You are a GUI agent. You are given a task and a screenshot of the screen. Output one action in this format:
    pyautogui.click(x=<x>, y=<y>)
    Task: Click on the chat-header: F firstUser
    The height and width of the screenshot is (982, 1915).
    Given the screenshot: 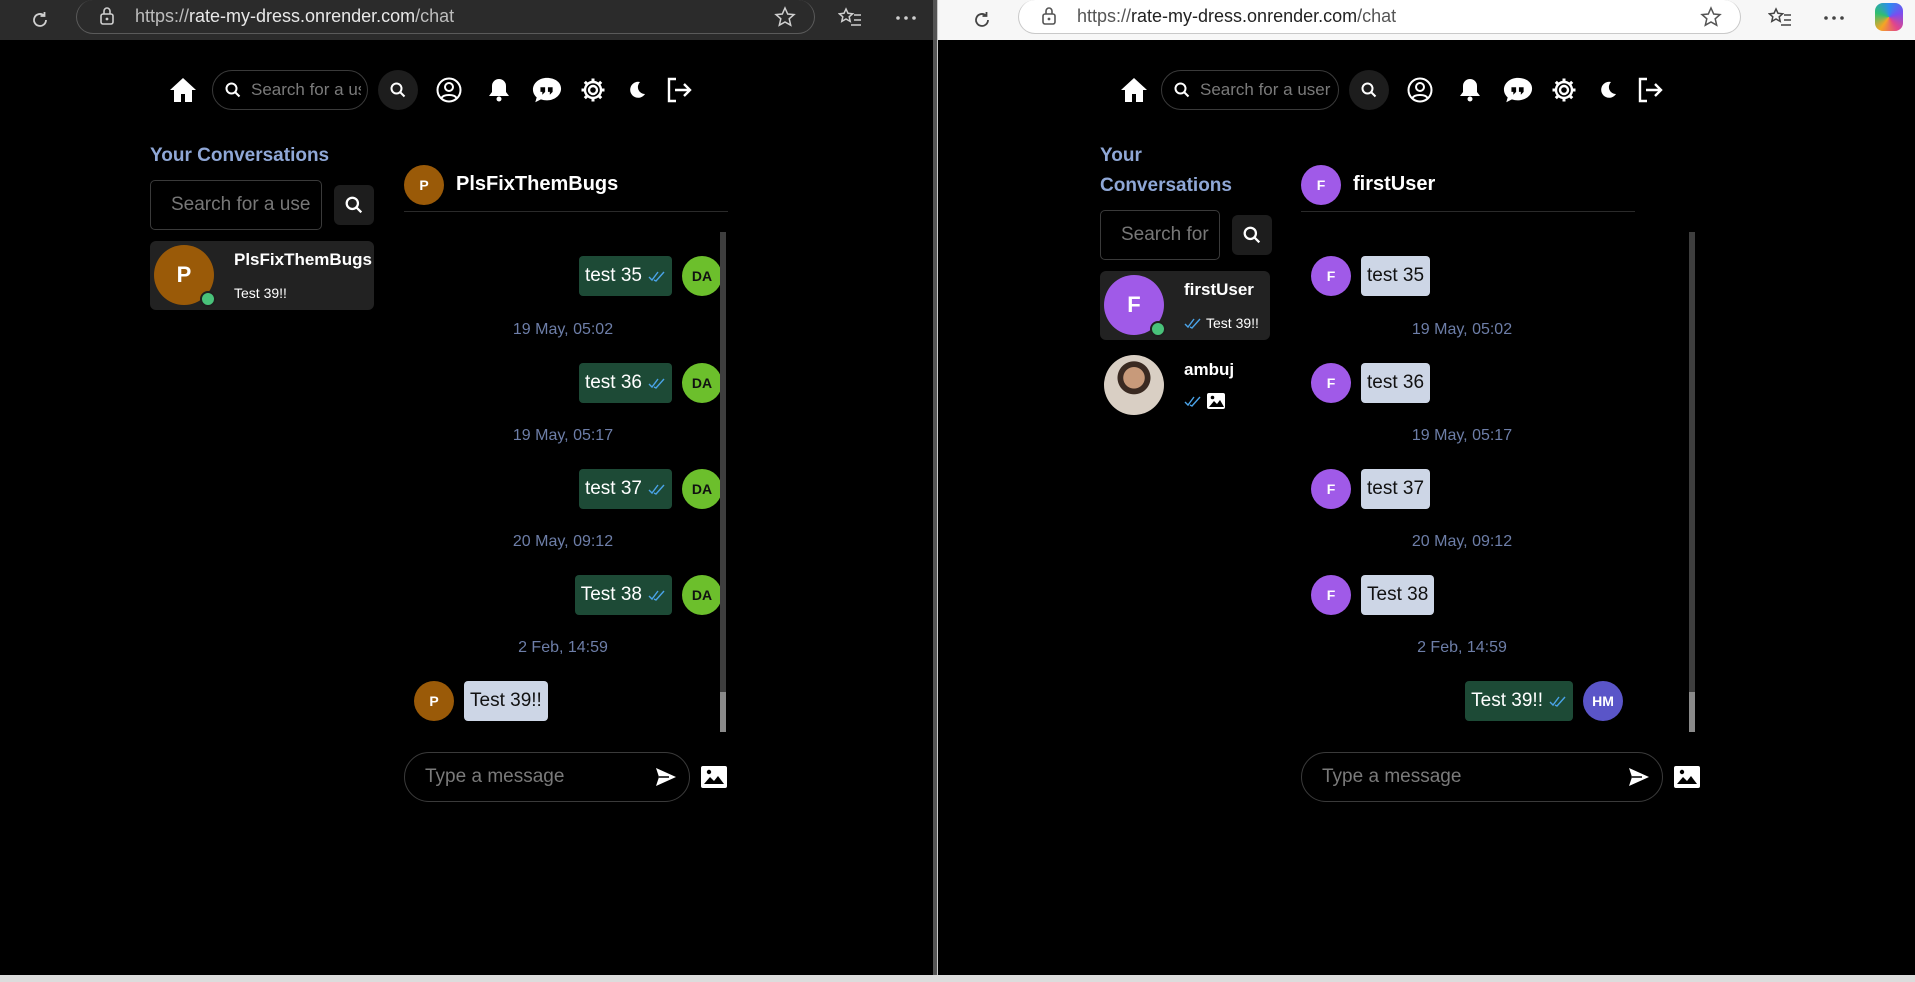 What is the action you would take?
    pyautogui.click(x=1468, y=185)
    